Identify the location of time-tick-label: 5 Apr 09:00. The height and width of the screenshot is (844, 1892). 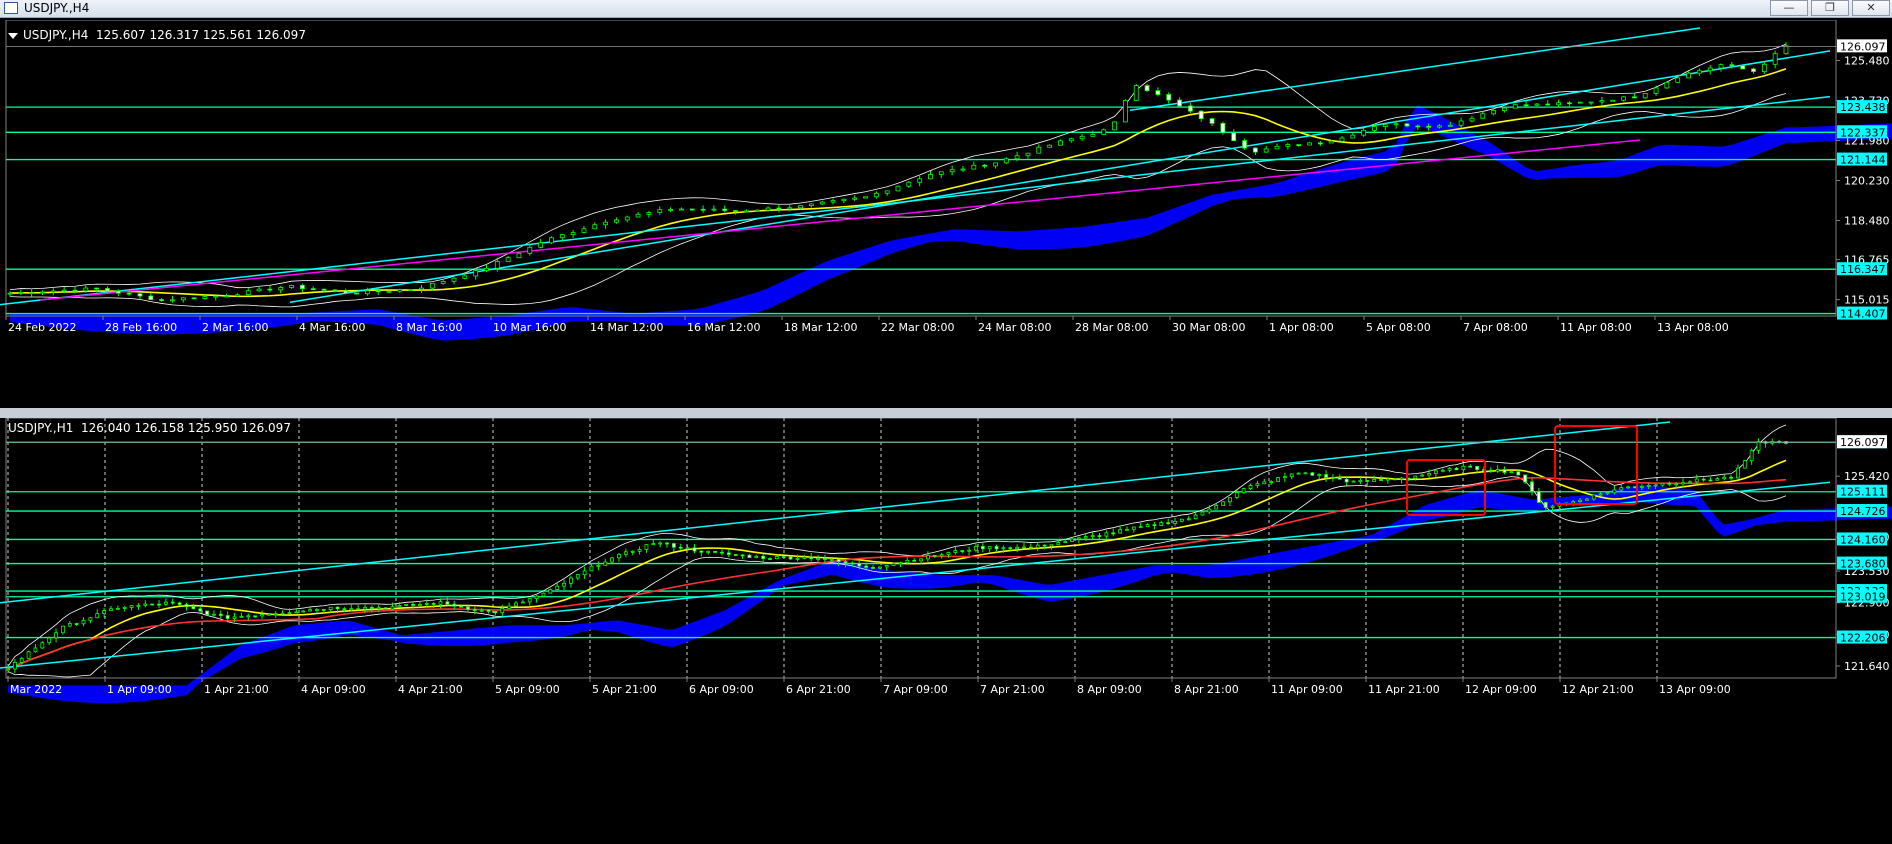
(527, 689).